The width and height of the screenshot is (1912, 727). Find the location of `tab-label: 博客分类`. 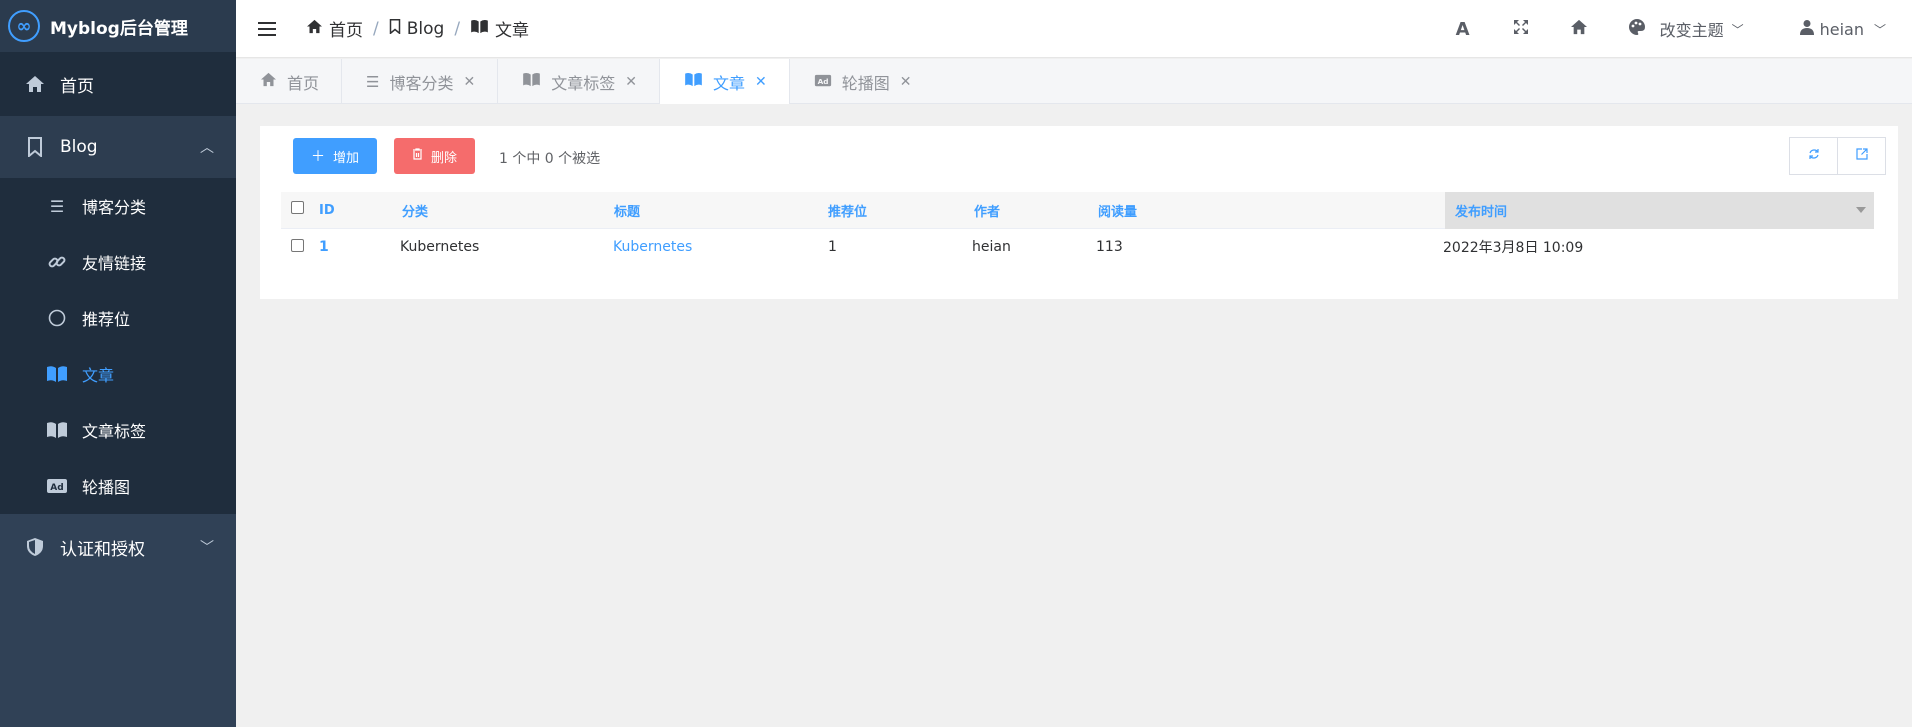

tab-label: 博客分类 is located at coordinates (421, 83).